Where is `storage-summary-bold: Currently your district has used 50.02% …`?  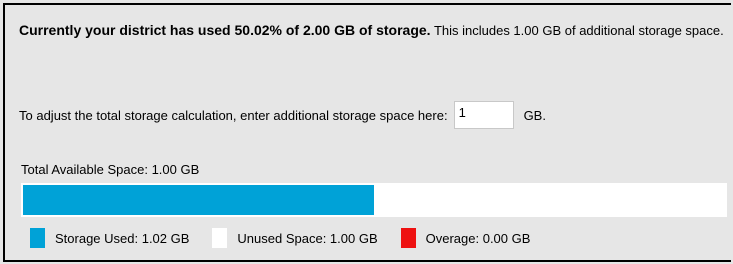 storage-summary-bold: Currently your district has used 50.02% … is located at coordinates (225, 30).